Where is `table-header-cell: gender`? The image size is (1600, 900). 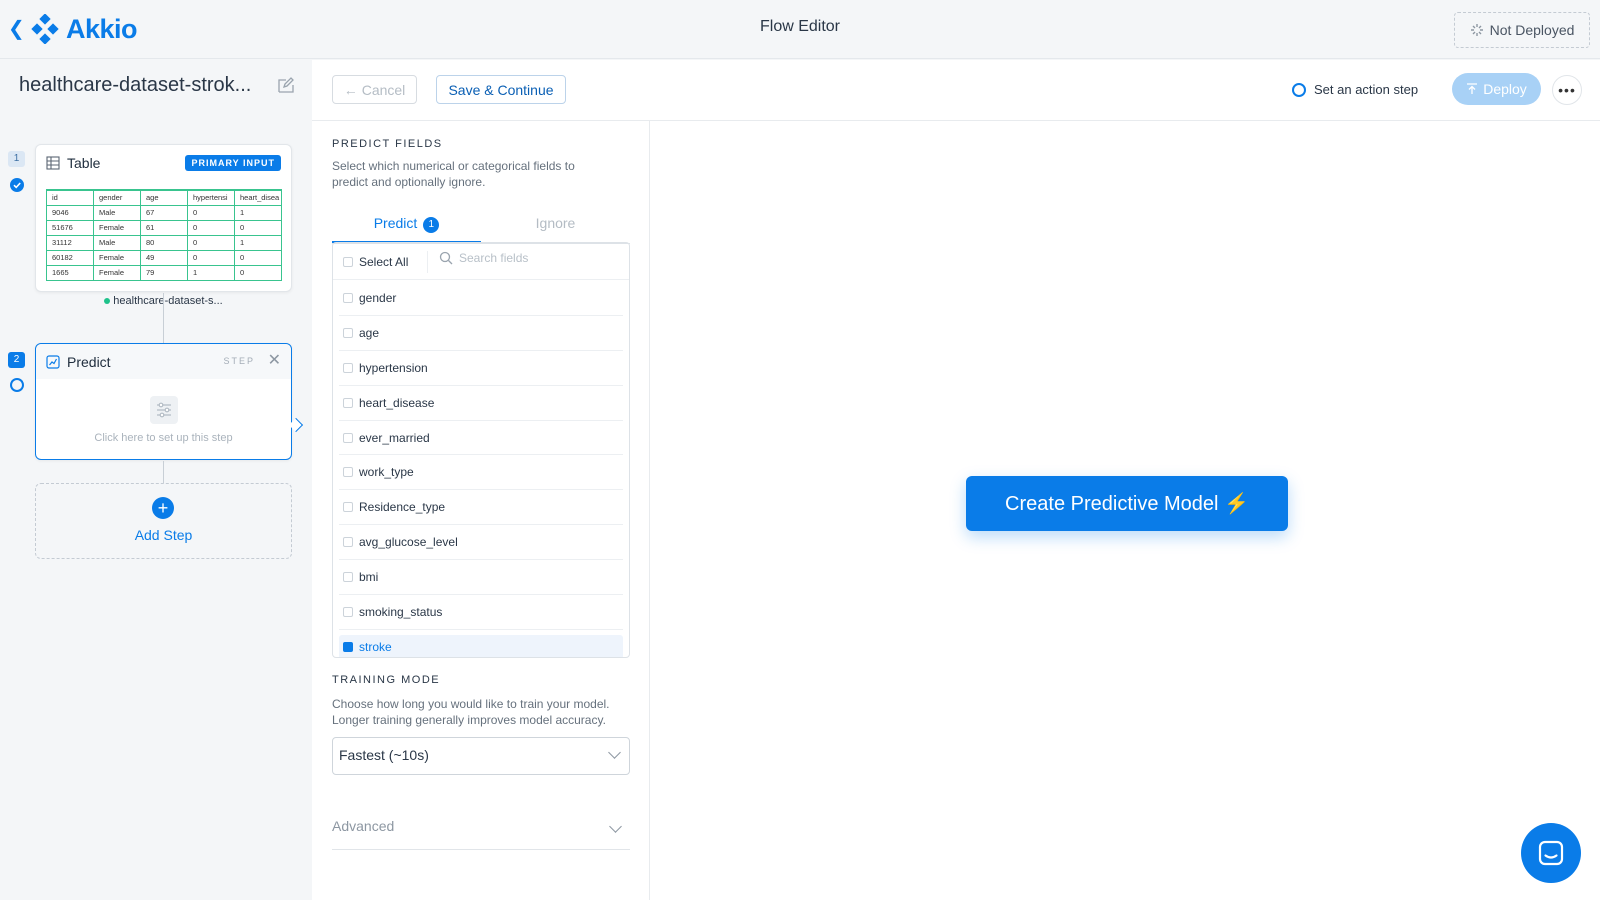 table-header-cell: gender is located at coordinates (117, 197).